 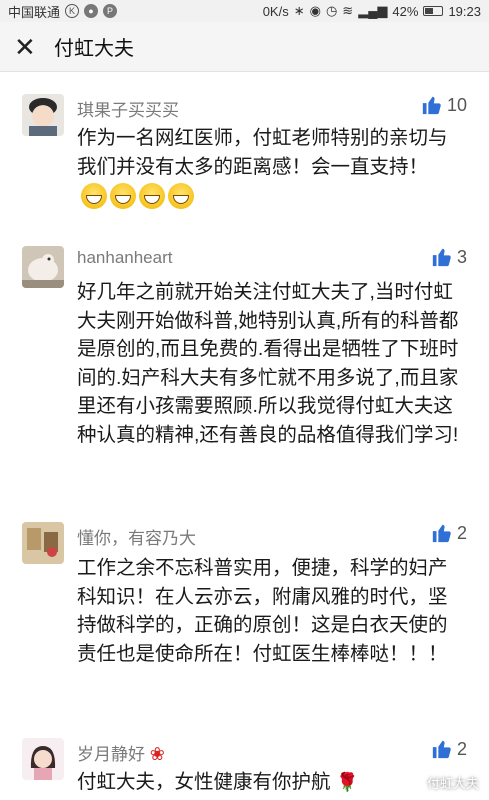 What do you see at coordinates (157, 754) in the screenshot?
I see `rose-icon: ❀` at bounding box center [157, 754].